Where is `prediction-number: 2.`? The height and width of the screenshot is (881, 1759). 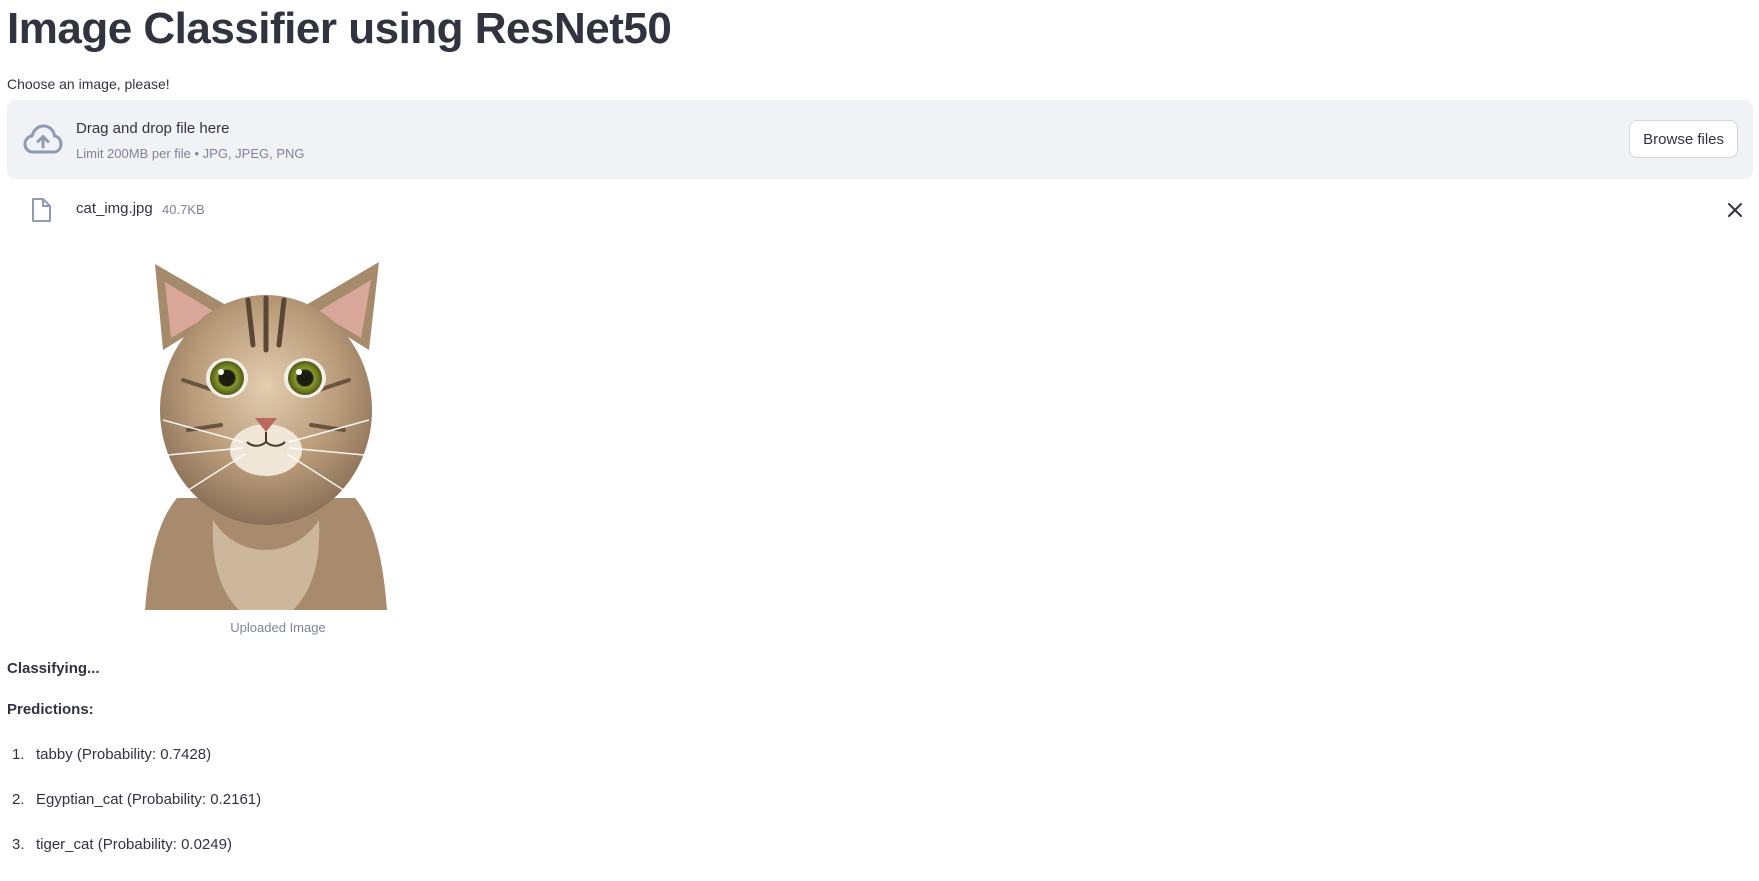
prediction-number: 2. is located at coordinates (18, 799).